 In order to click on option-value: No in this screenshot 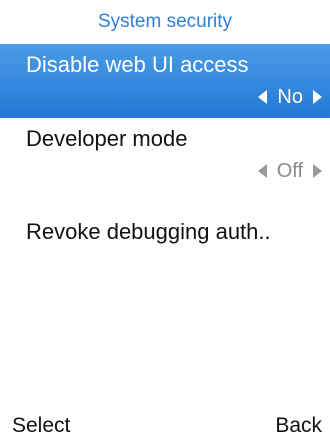, I will do `click(290, 97)`.